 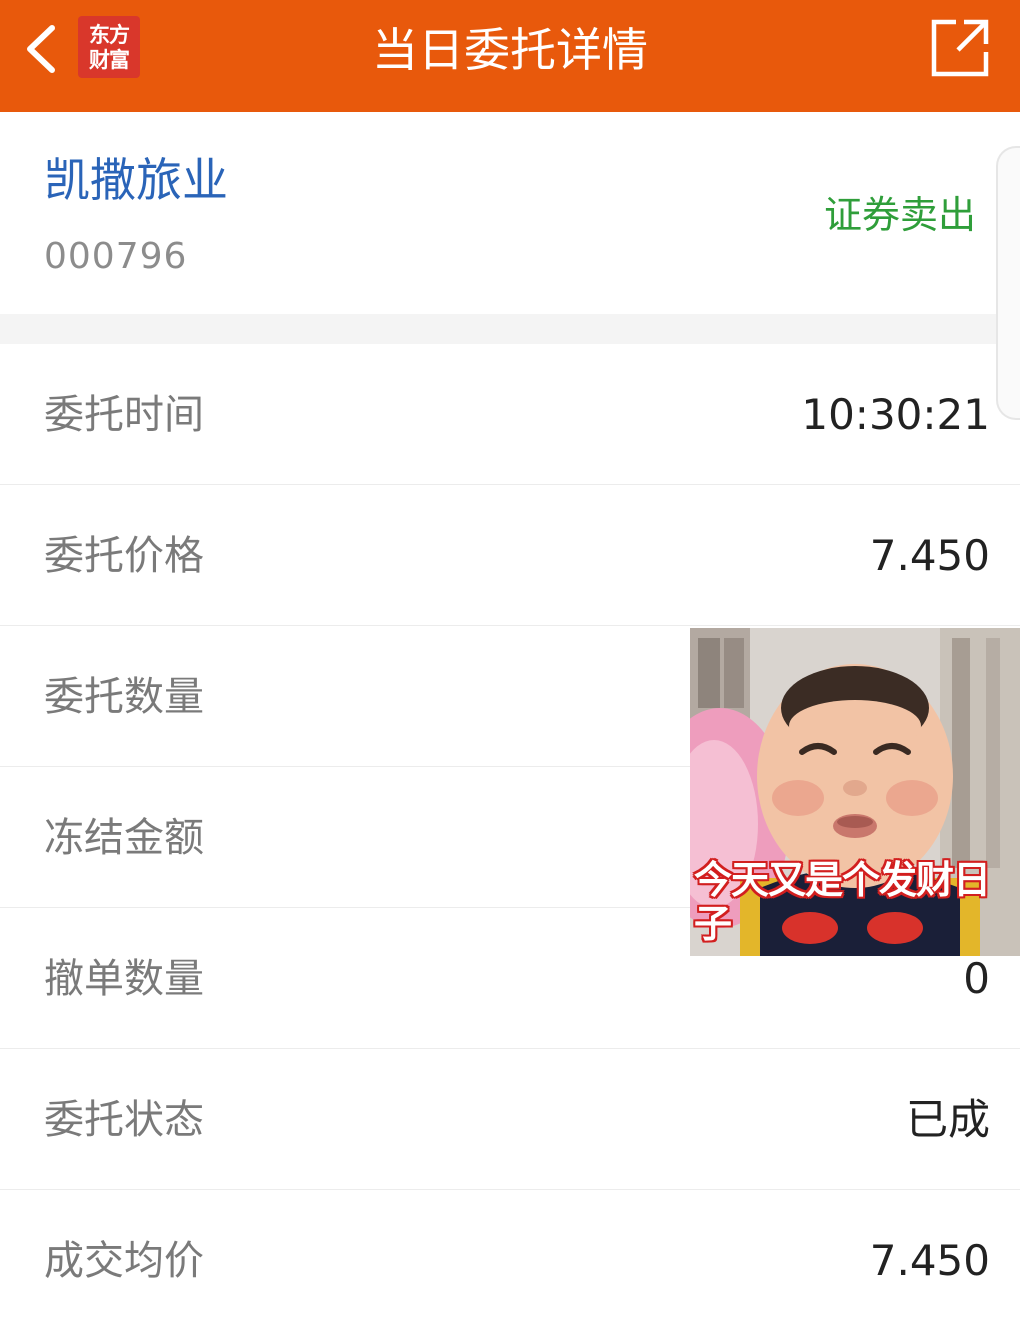 What do you see at coordinates (124, 1120) in the screenshot?
I see `detail-label: 委托状态` at bounding box center [124, 1120].